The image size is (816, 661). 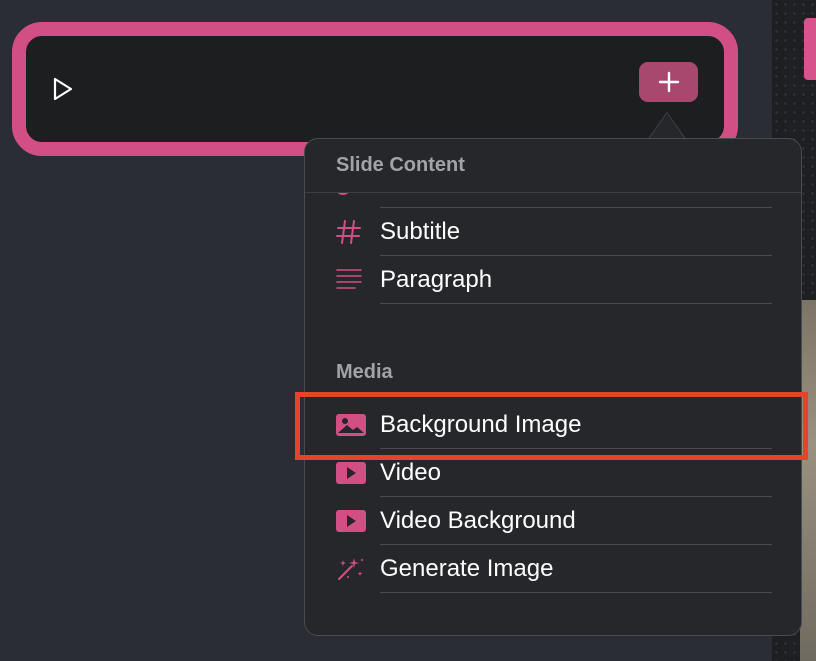 I want to click on menu-item-label: Paragraph, so click(x=436, y=279).